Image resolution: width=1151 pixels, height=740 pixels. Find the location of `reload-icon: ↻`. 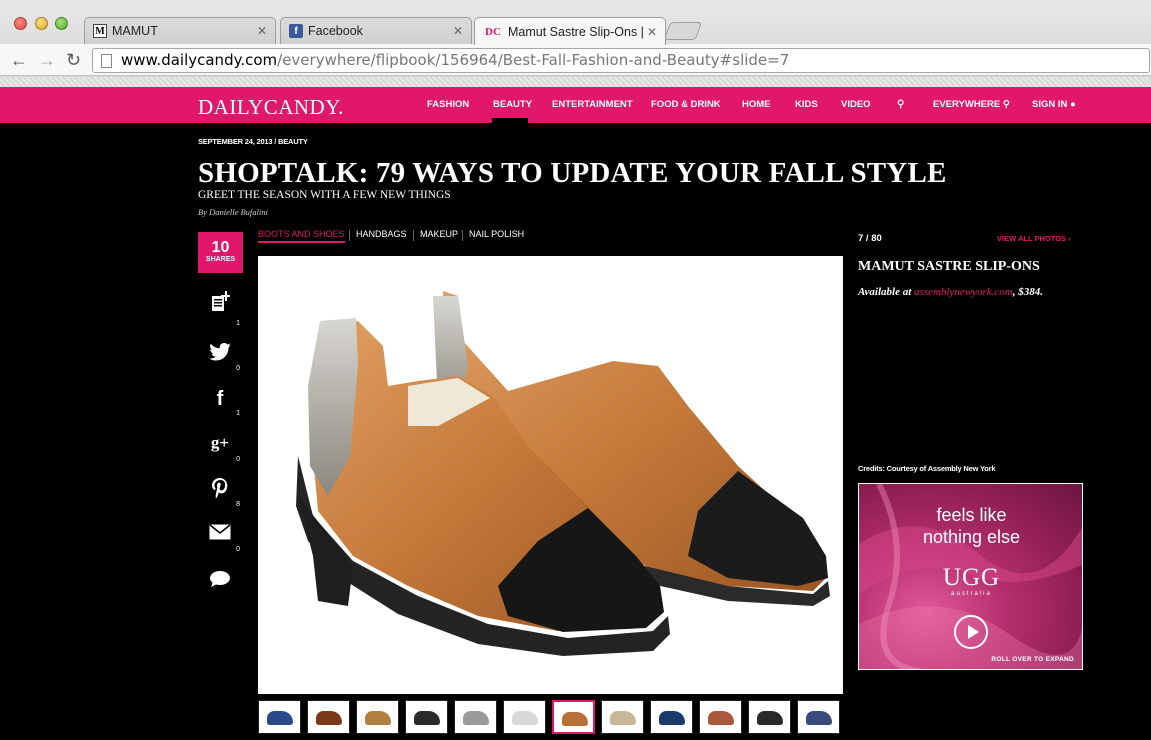

reload-icon: ↻ is located at coordinates (73, 60).